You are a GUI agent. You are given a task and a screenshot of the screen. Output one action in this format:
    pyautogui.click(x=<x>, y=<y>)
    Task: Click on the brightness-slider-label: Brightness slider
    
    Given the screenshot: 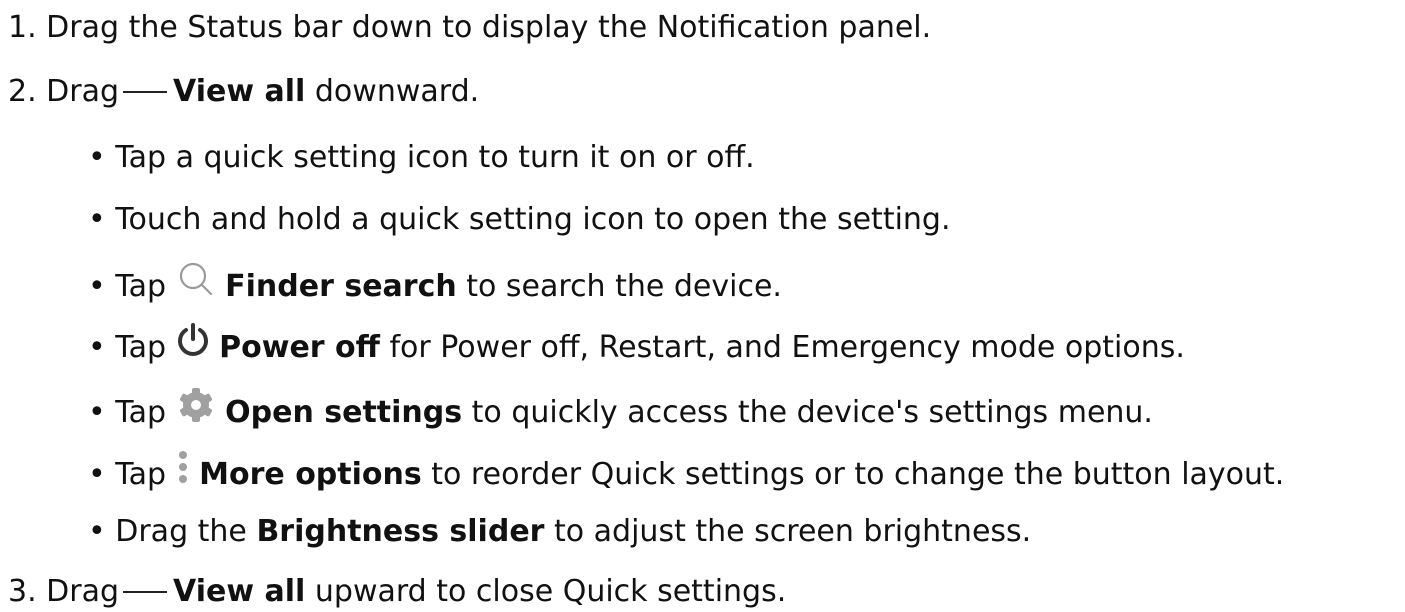 What is the action you would take?
    pyautogui.click(x=400, y=531)
    